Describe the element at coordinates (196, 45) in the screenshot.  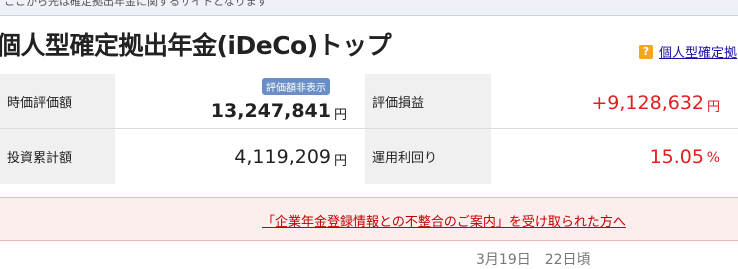
I see `page-title: 個人型確定拠出年金(iDeCo)トップ` at that location.